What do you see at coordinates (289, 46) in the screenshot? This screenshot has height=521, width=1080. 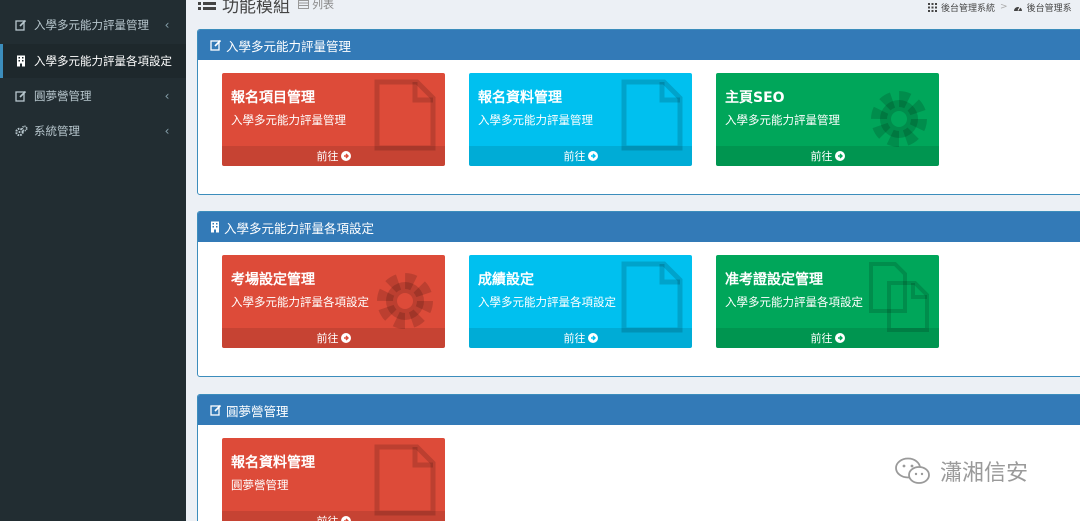 I see `panel-title: 入學多元能力評量管理` at bounding box center [289, 46].